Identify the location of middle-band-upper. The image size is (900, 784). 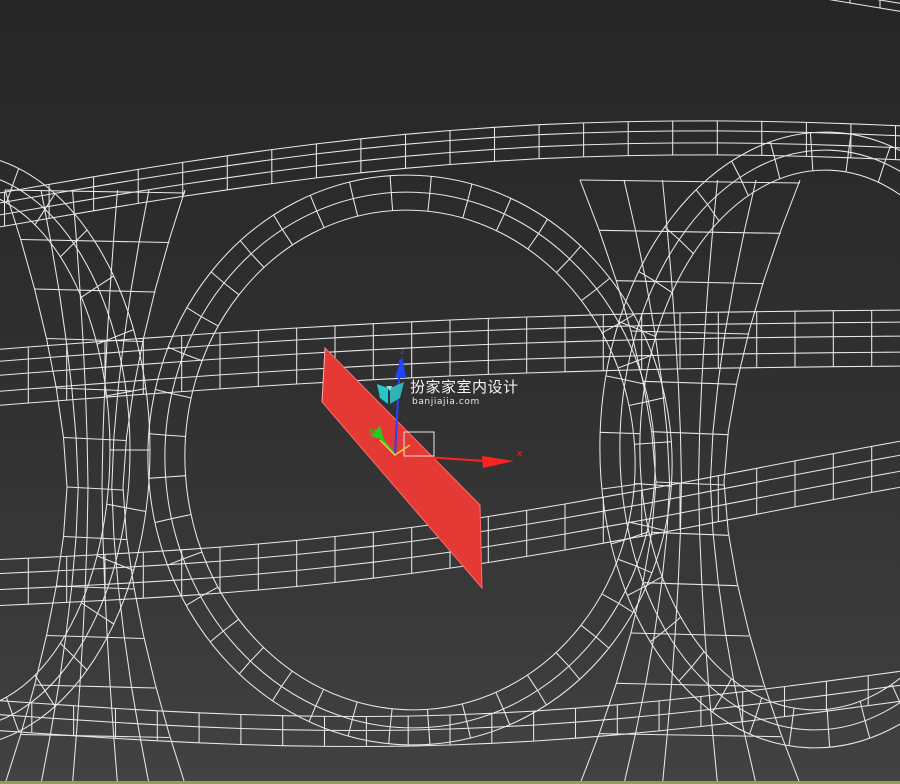
(450, 357).